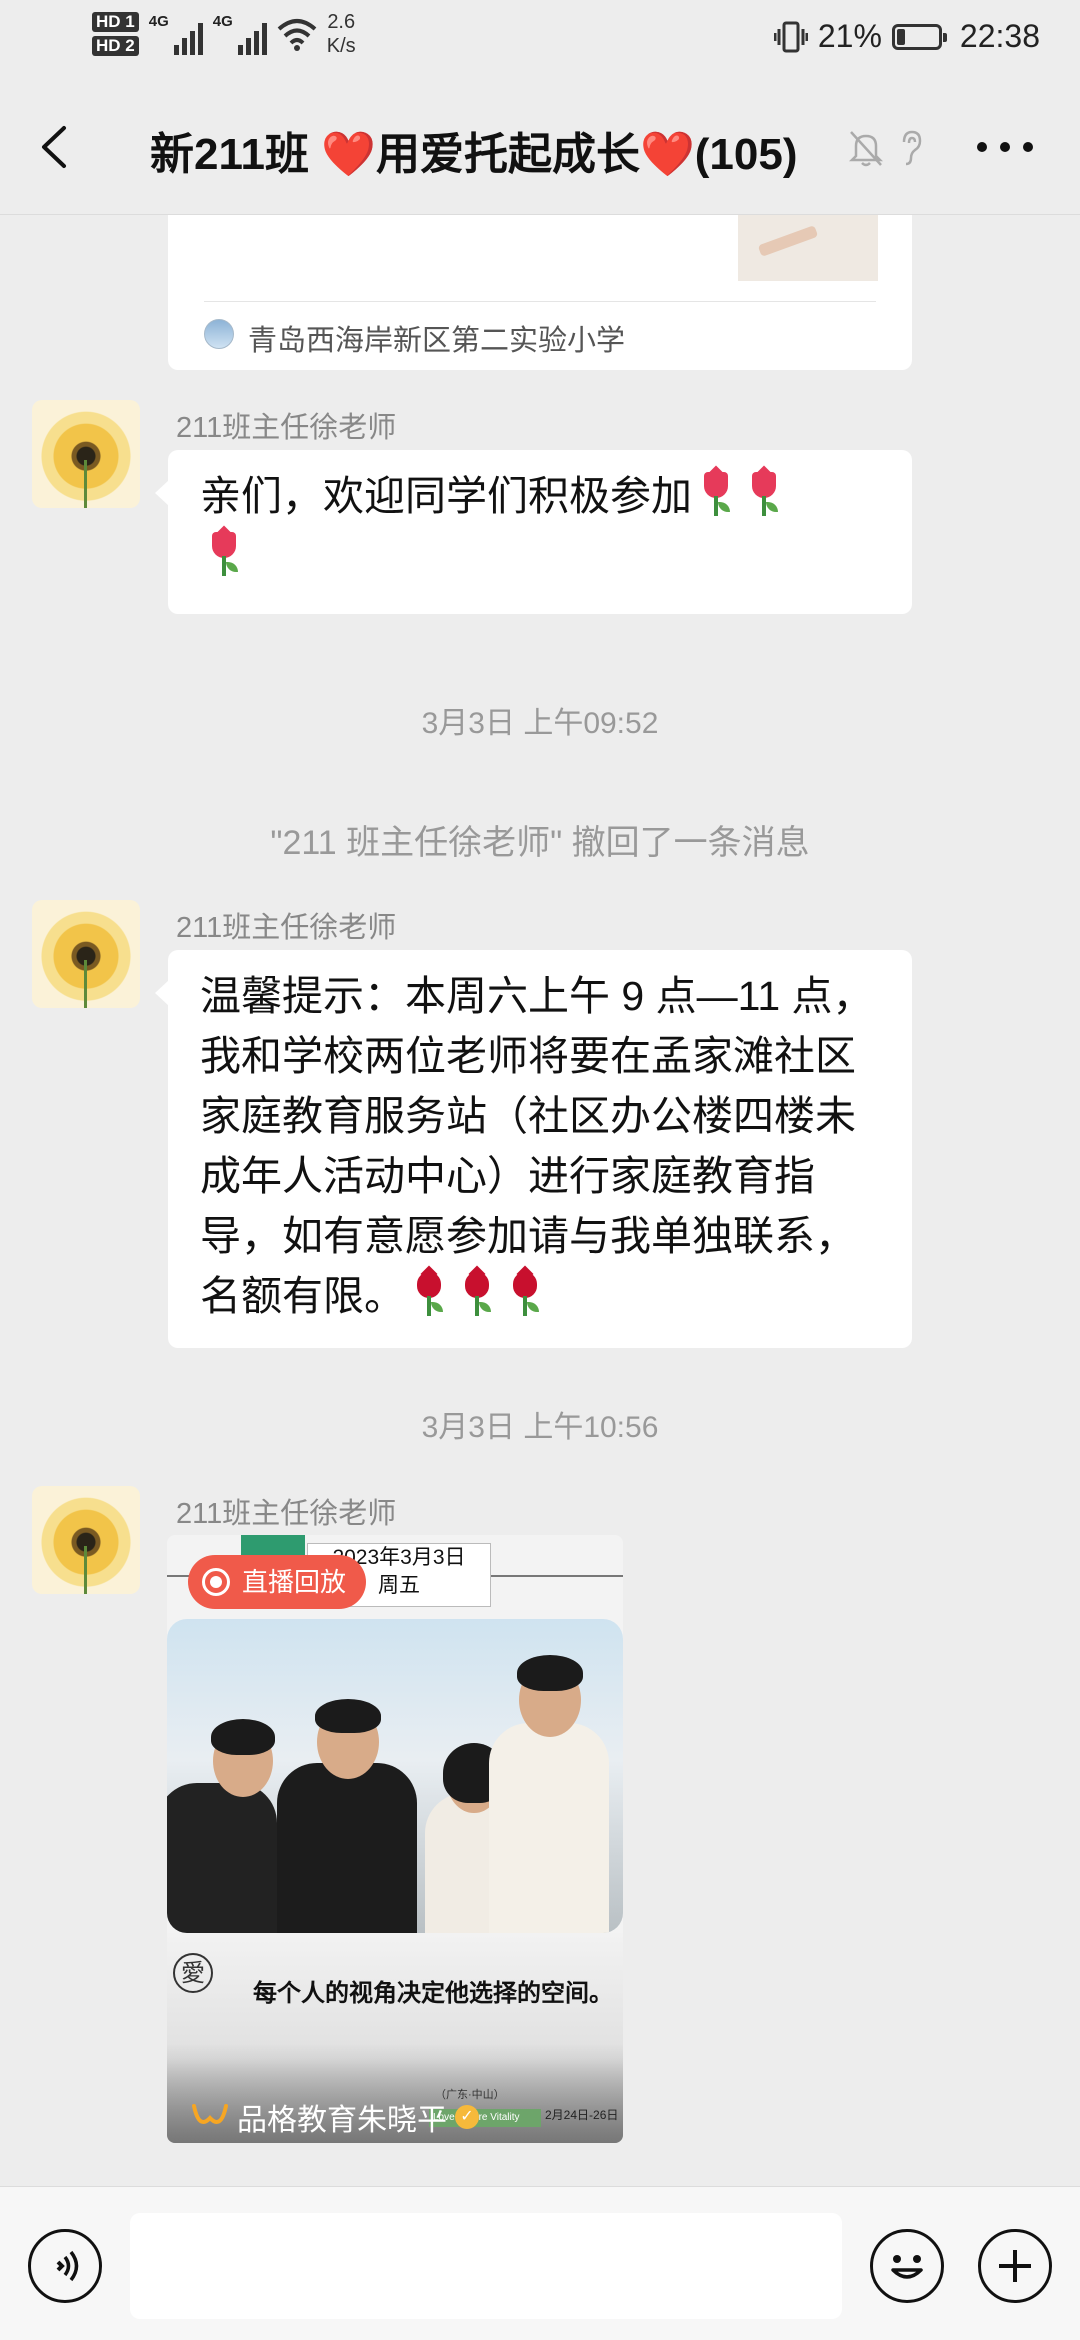 The image size is (1080, 2340). I want to click on message-bubble: 亲们，欢迎同学们积极参加, so click(533, 532).